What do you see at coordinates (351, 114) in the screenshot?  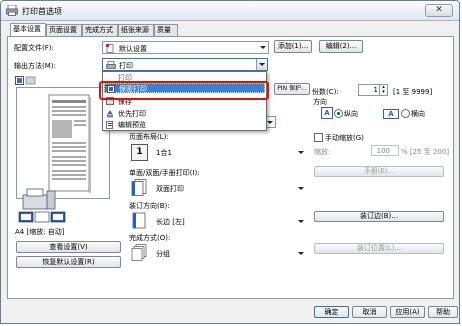 I see `portrait-label: 纵向` at bounding box center [351, 114].